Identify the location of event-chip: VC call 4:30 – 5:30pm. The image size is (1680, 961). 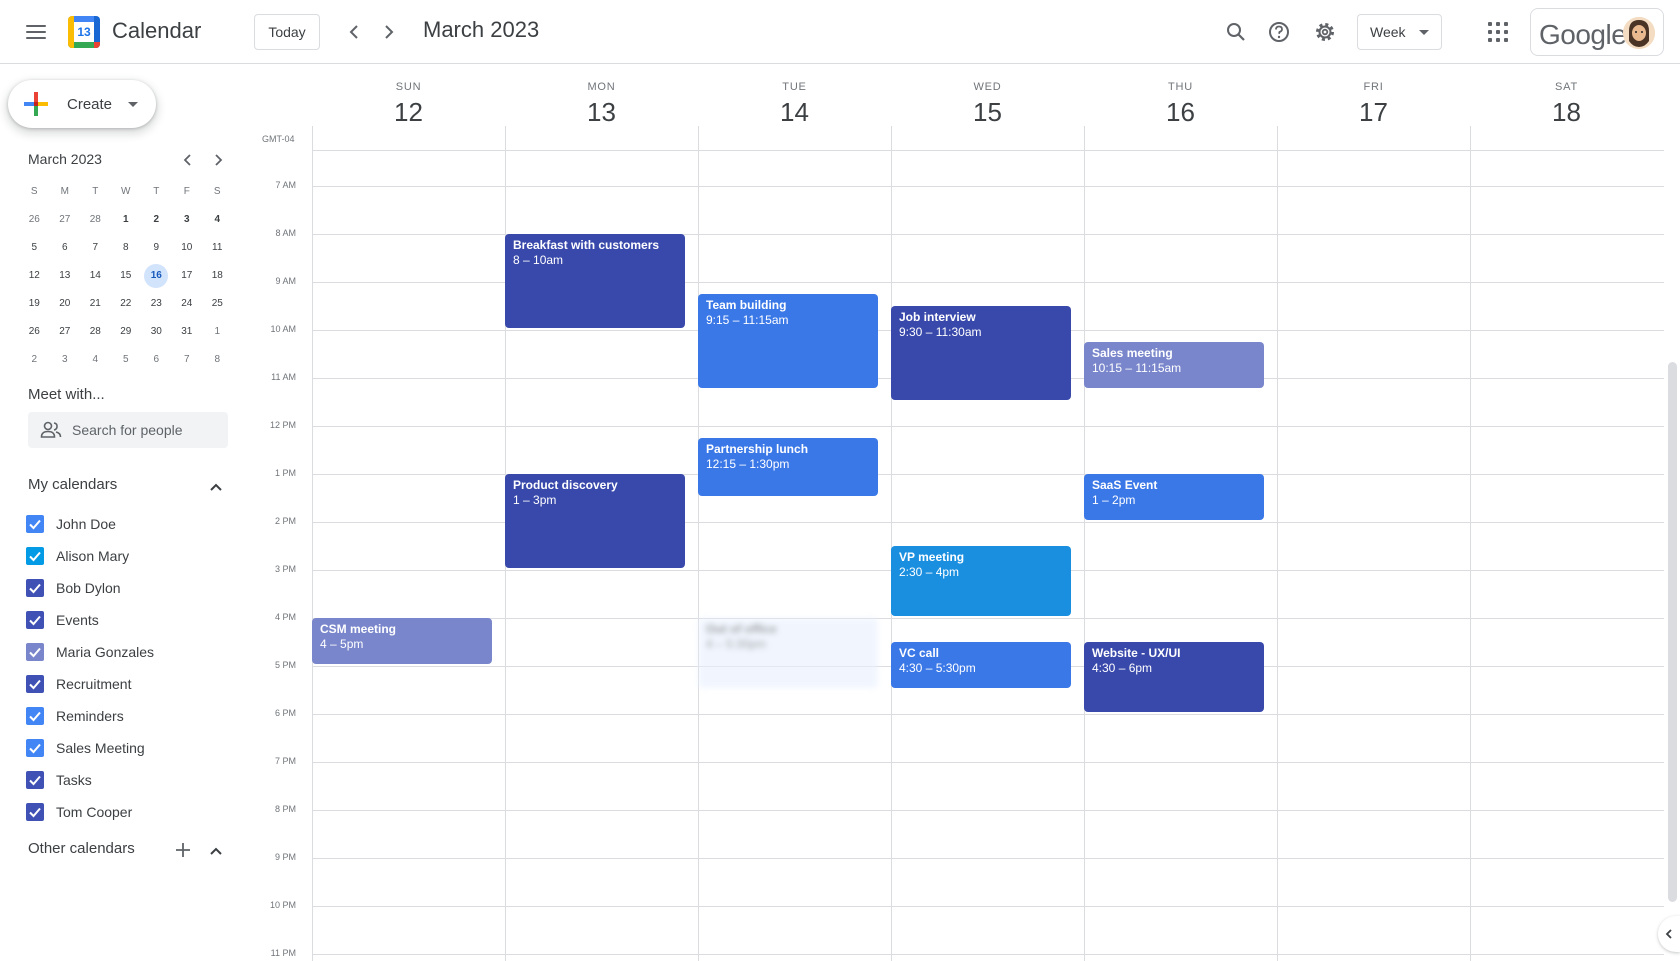
(981, 665).